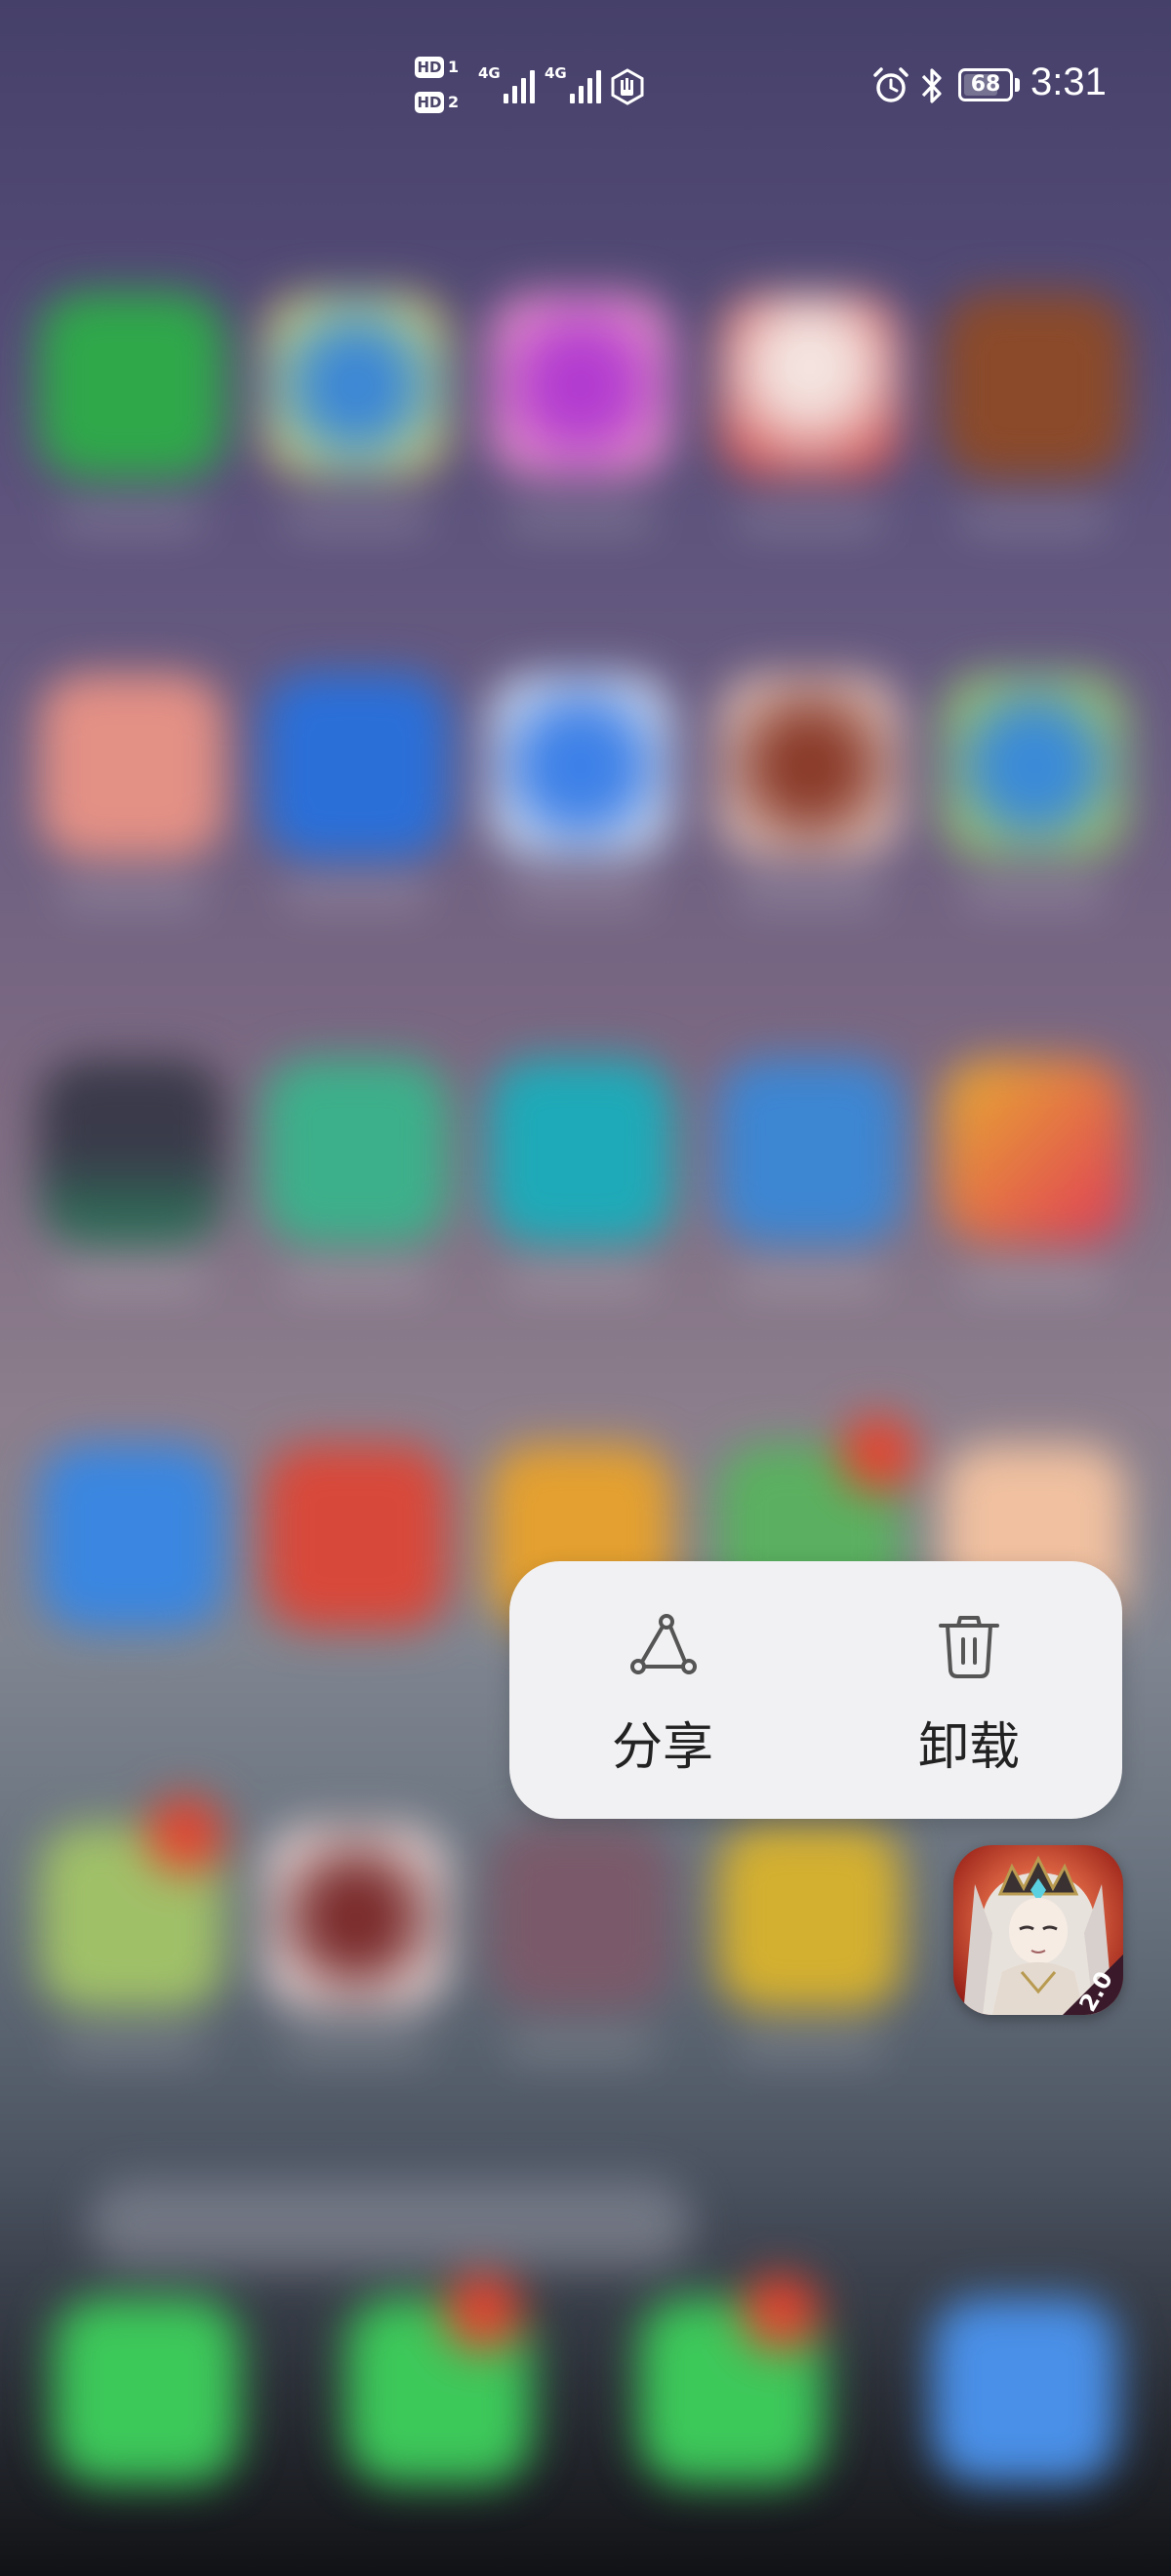  I want to click on sim1-number: 1, so click(454, 67).